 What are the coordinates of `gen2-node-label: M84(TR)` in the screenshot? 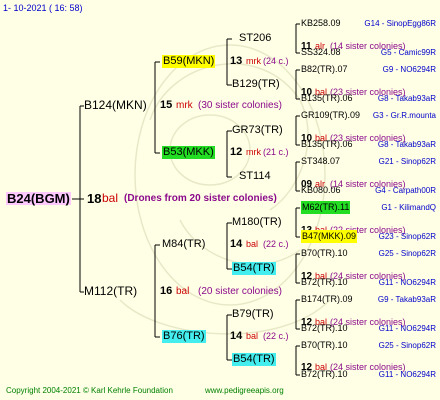 It's located at (184, 244).